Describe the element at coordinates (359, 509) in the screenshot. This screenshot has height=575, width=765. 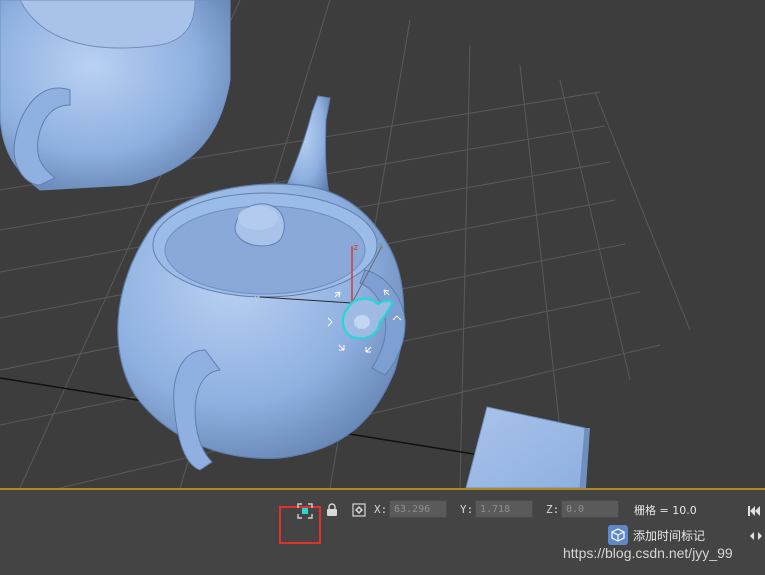
I see `absolute-mode-icon` at that location.